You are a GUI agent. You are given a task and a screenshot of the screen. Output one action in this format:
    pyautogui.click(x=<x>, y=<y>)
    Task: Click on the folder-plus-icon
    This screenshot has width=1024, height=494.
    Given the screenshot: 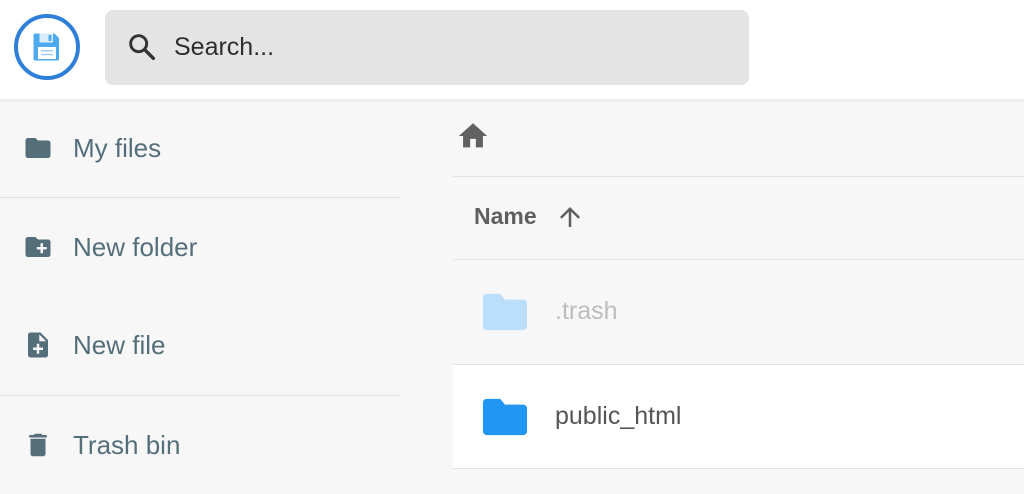 What is the action you would take?
    pyautogui.click(x=38, y=247)
    